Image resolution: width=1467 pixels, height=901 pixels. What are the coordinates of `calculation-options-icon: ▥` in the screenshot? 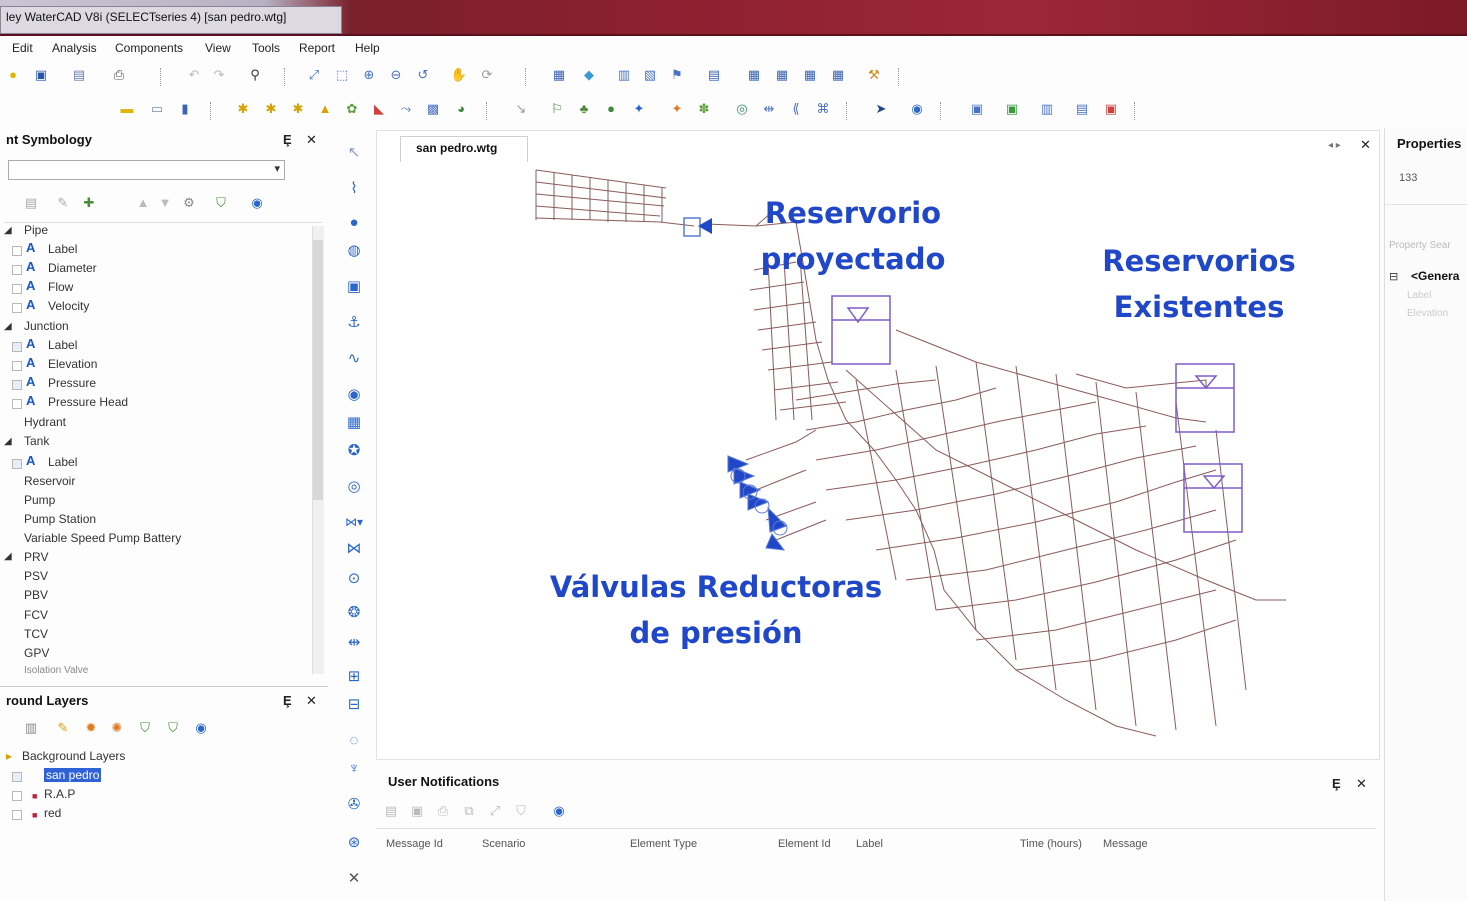 It's located at (624, 75).